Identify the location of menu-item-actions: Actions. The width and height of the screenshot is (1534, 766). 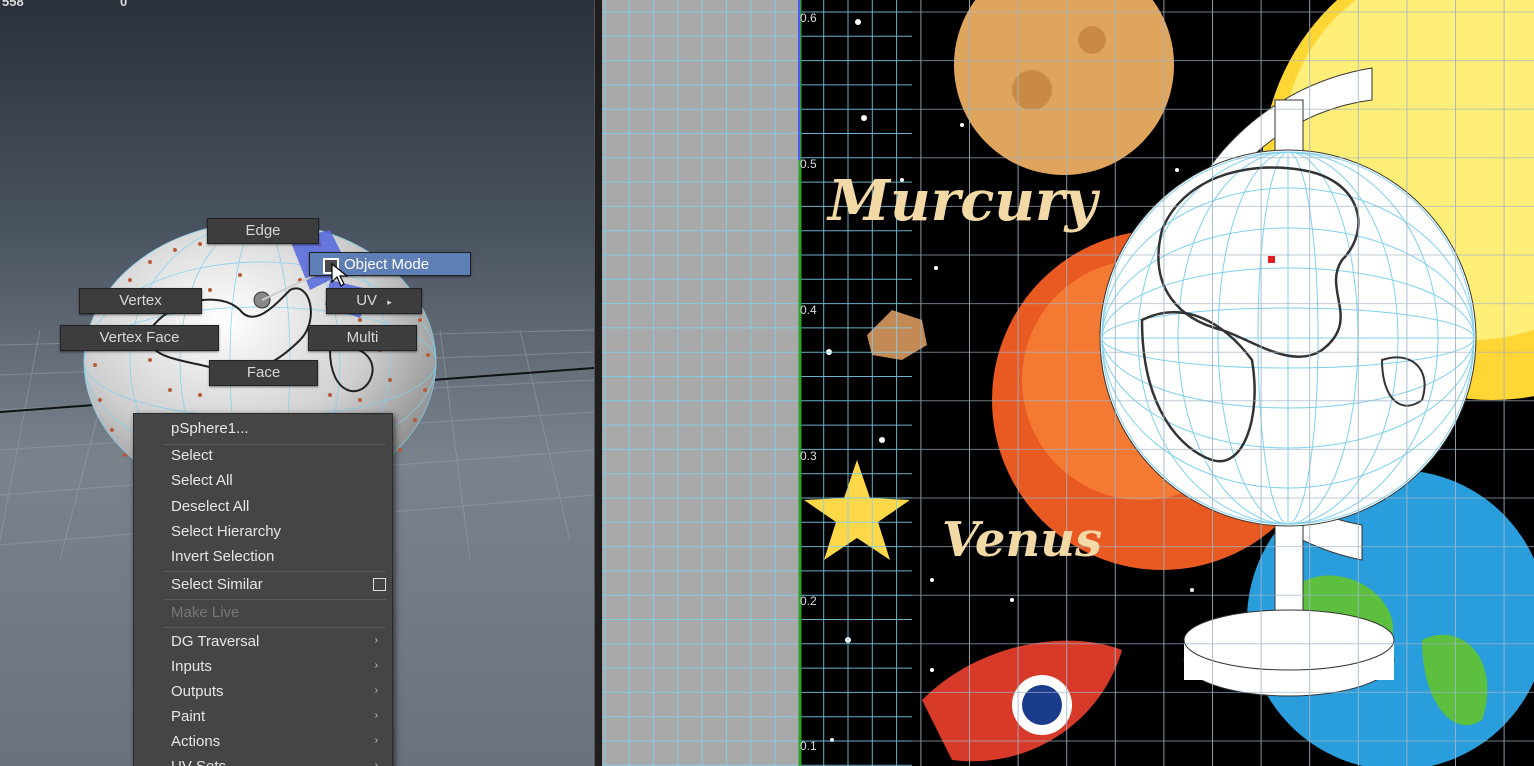
(195, 742).